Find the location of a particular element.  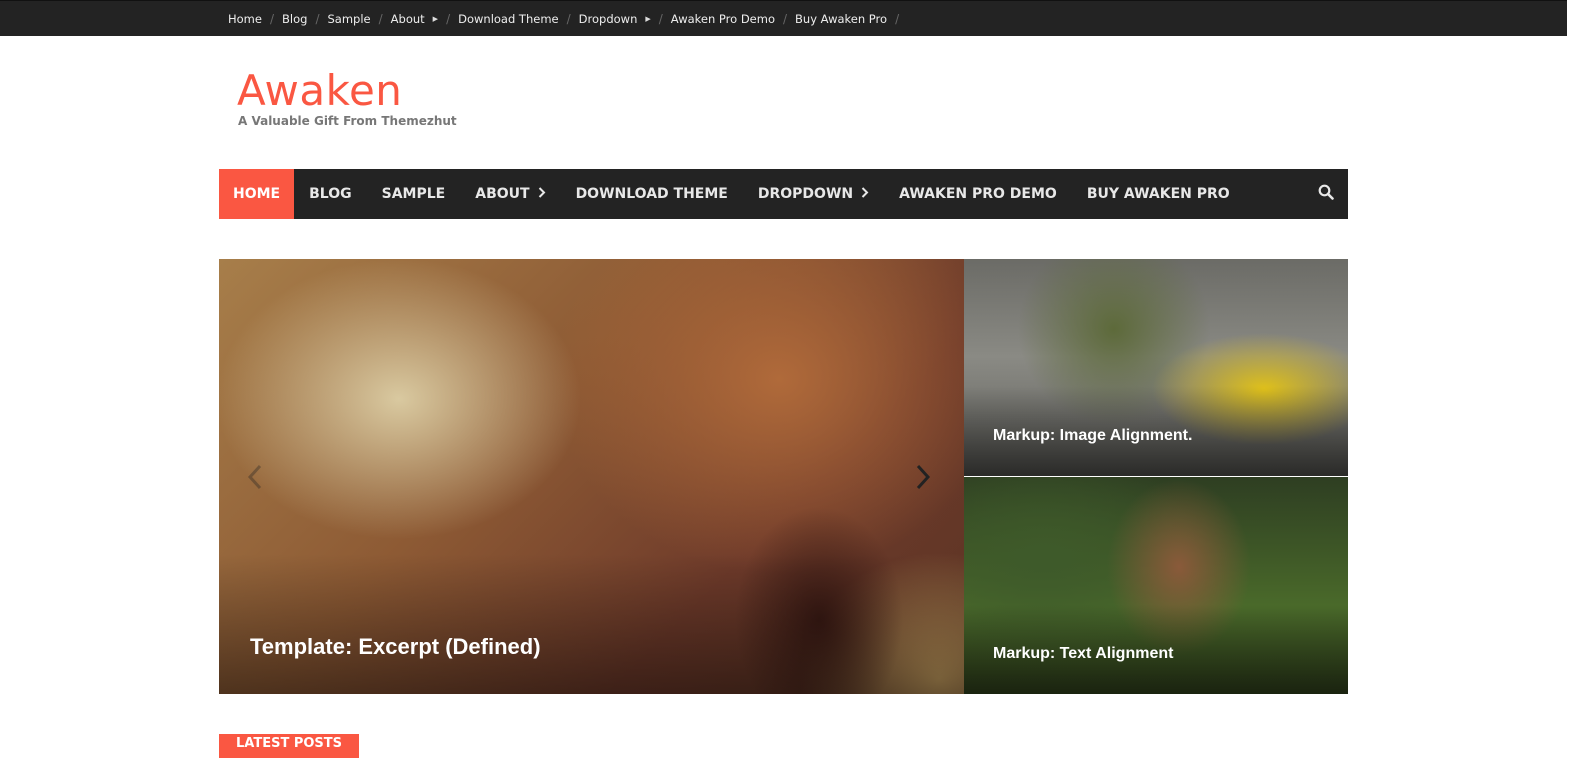

nav-item-about: About is located at coordinates (510, 194).